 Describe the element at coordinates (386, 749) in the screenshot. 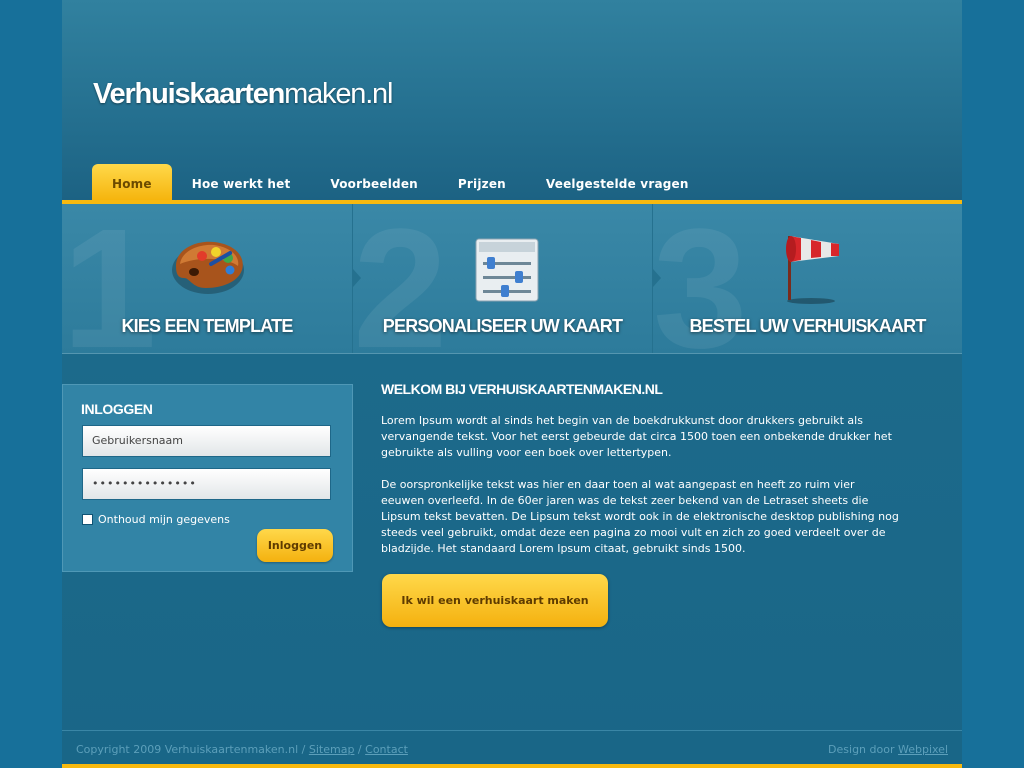

I see `contact-link: Contact` at that location.